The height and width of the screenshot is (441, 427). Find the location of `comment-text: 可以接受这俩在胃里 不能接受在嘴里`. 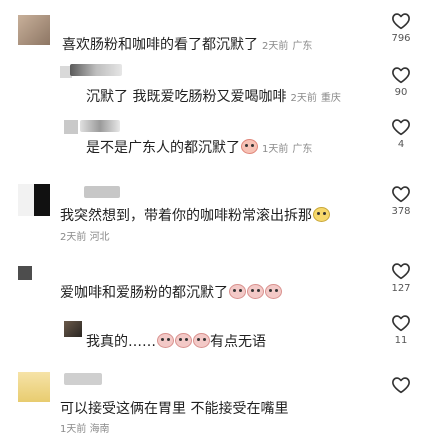

comment-text: 可以接受这俩在胃里 不能接受在嘴里 is located at coordinates (174, 409).